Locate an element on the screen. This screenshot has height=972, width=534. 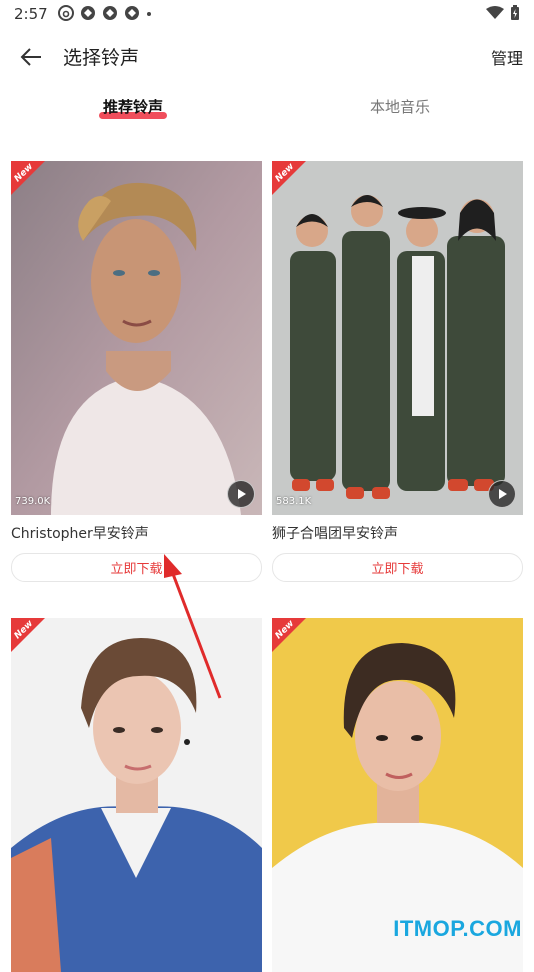
notification-icons is located at coordinates (105, 13).